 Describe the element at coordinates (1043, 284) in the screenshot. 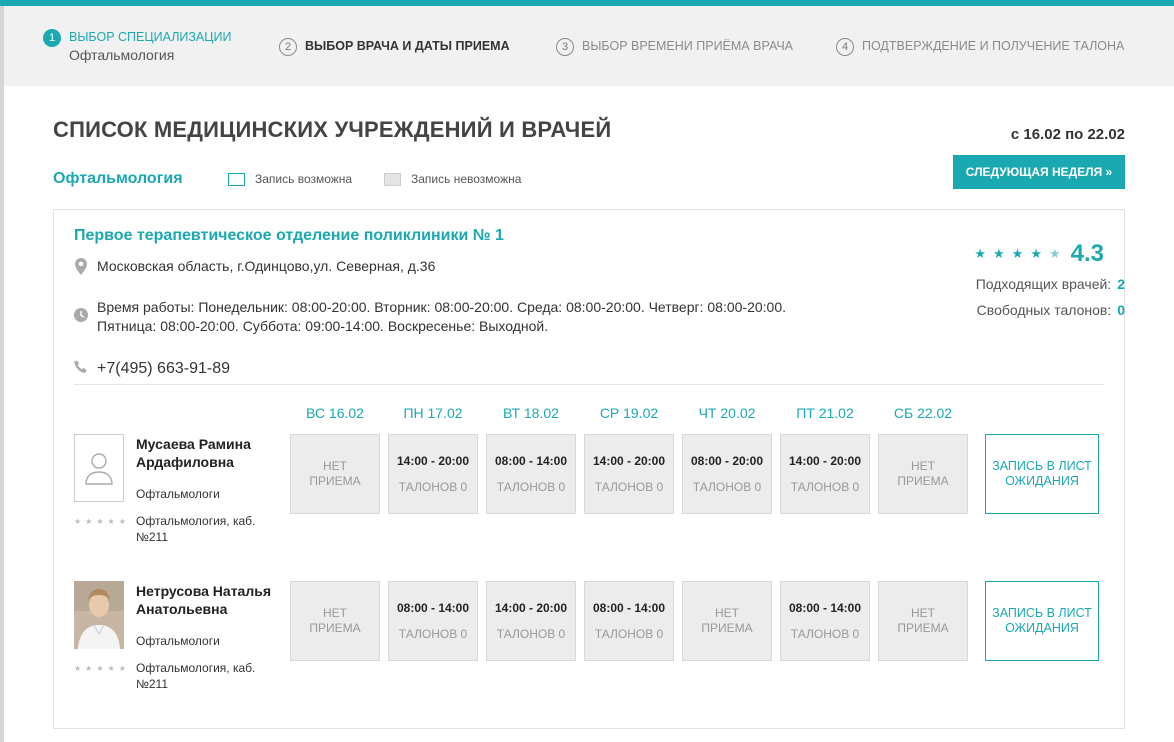

I see `doctors-count-label: Подходящих врачей:` at that location.